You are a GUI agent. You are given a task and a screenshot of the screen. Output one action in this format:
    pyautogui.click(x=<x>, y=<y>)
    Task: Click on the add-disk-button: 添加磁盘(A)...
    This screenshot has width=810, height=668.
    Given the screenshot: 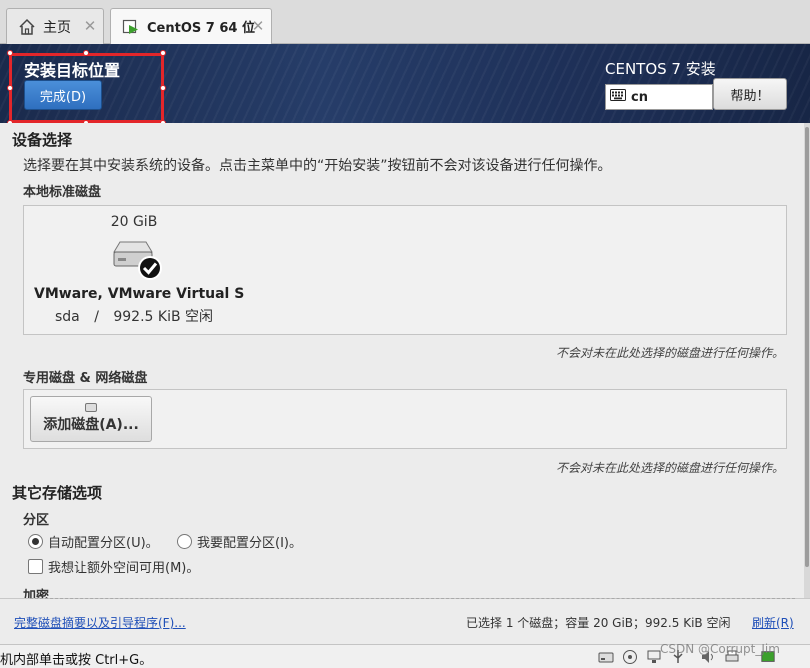 What is the action you would take?
    pyautogui.click(x=91, y=419)
    